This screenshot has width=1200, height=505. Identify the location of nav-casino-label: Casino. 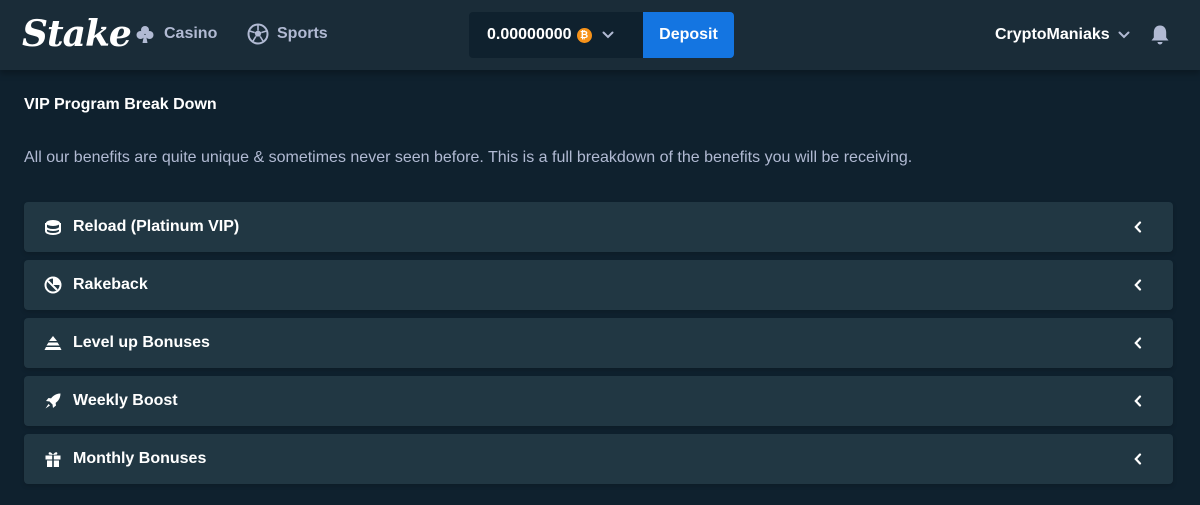
(191, 33).